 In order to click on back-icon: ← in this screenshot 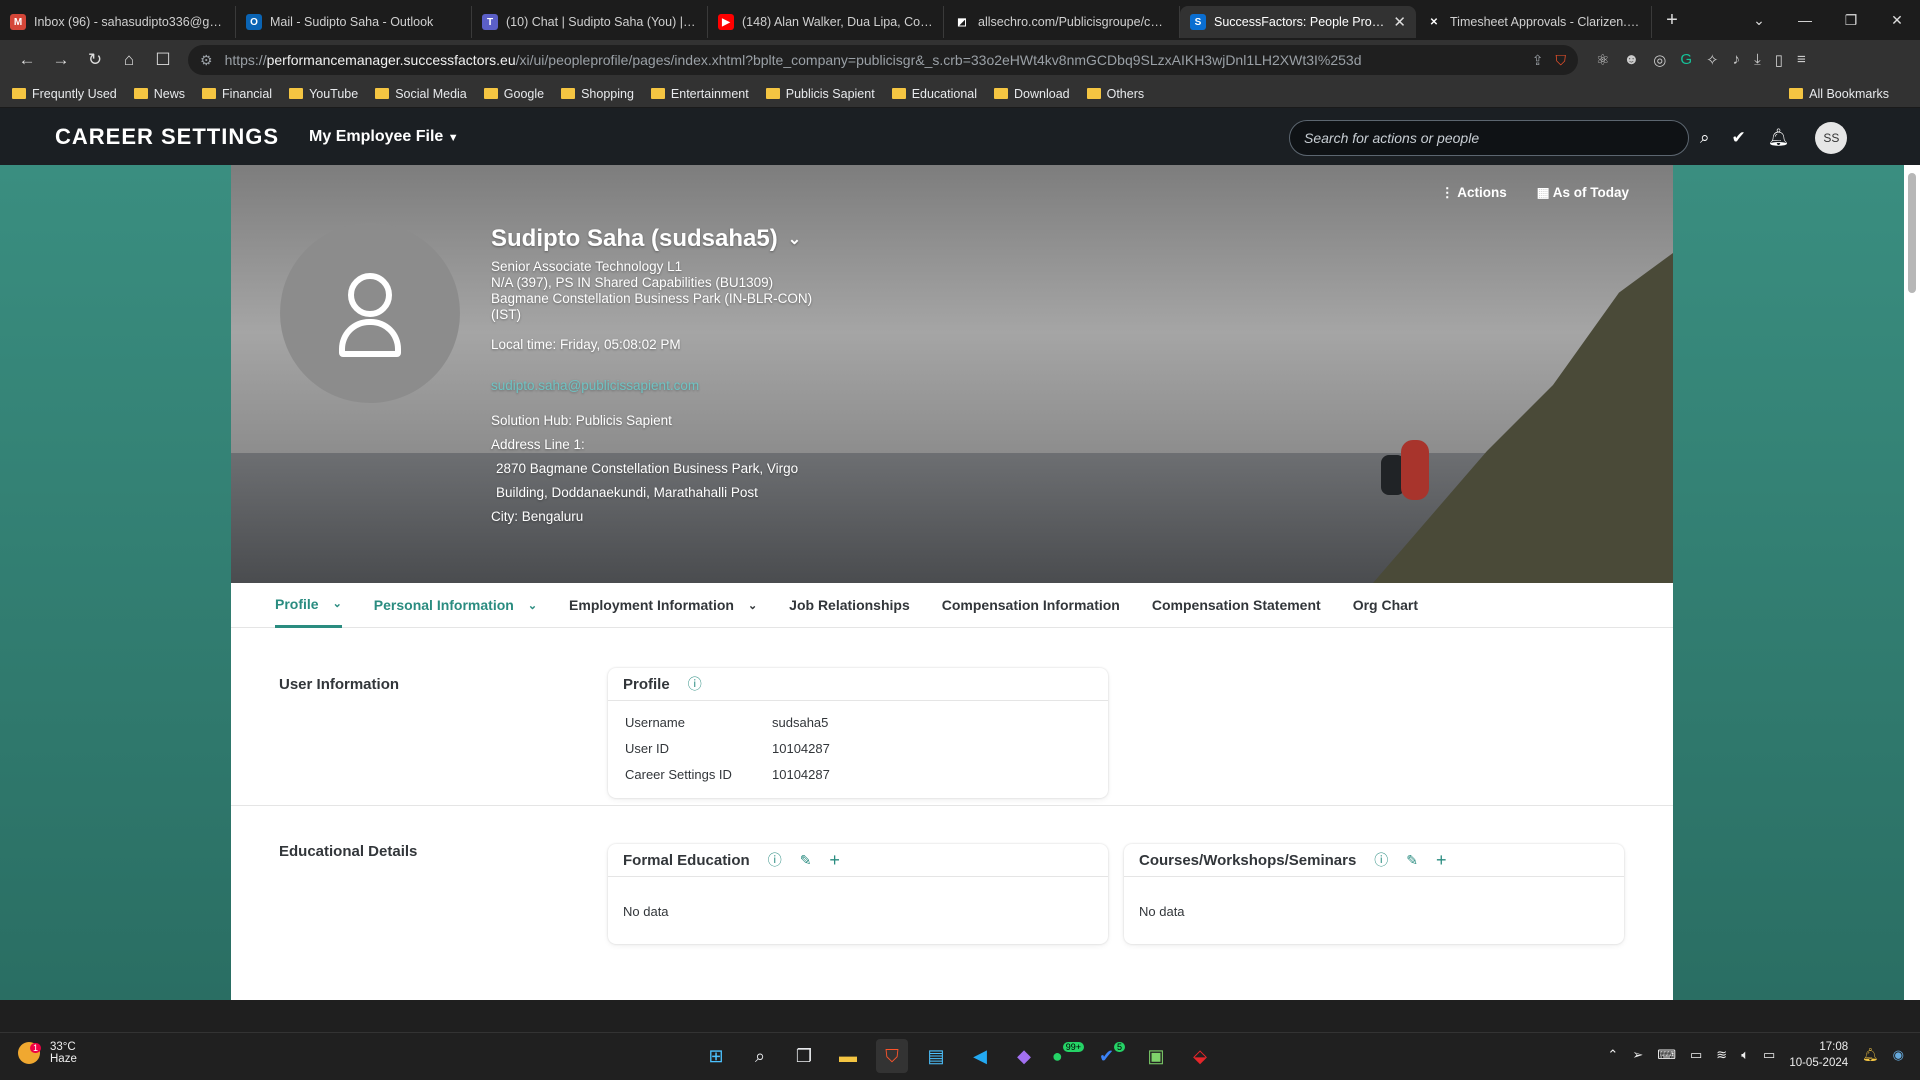, I will do `click(27, 60)`.